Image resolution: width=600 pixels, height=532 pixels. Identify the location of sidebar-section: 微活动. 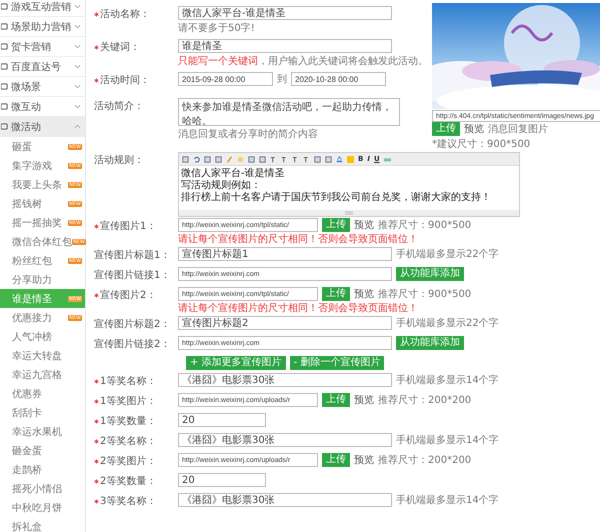
(42, 127).